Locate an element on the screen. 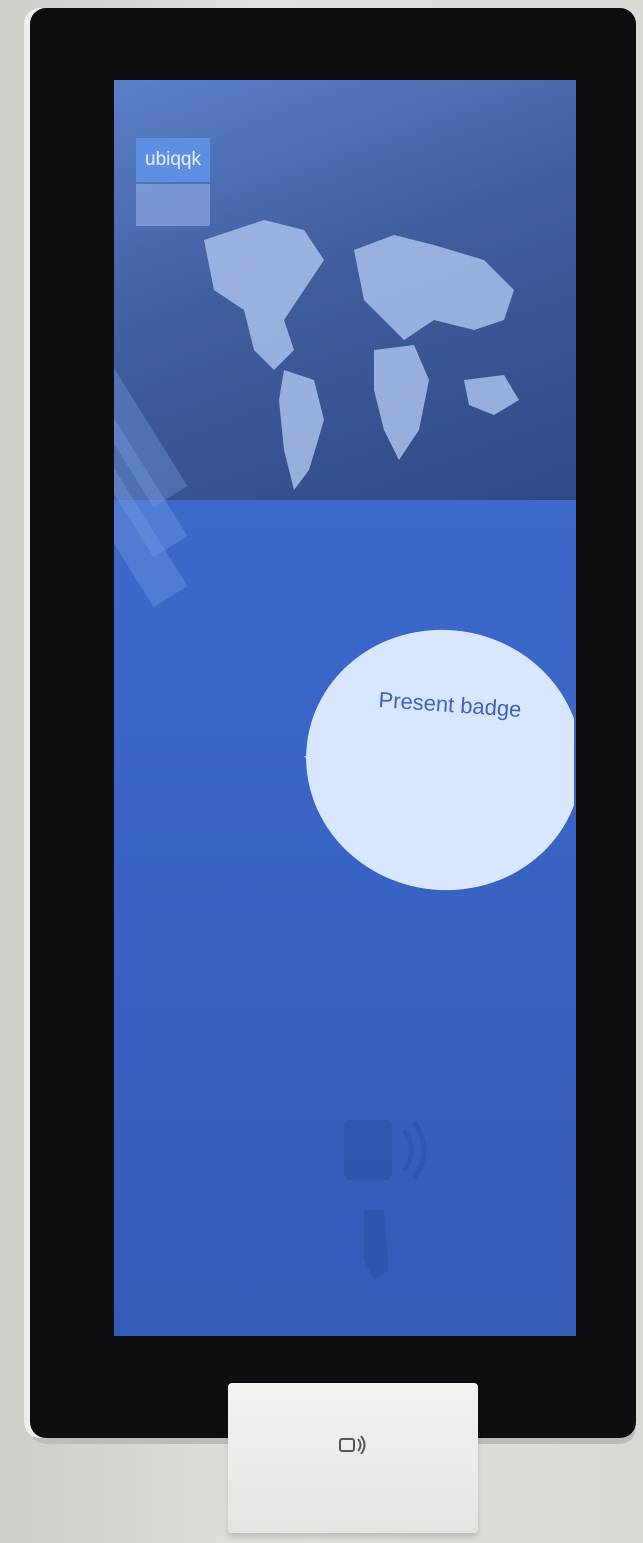 This screenshot has width=643, height=1543. brand-logo: ubiqqk is located at coordinates (173, 160).